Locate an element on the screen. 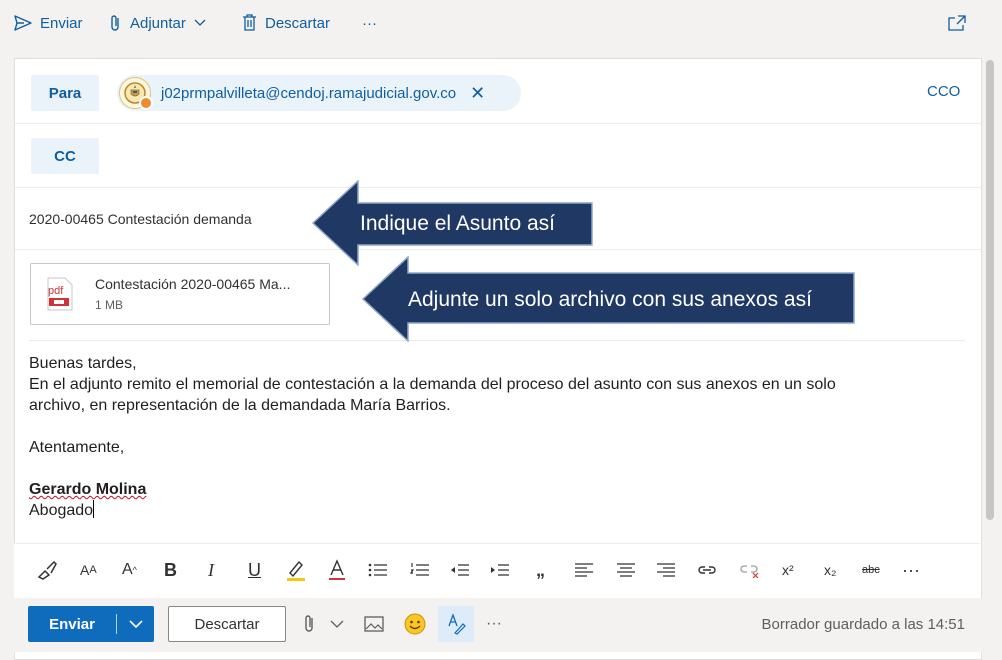  font-color-button is located at coordinates (337, 570).